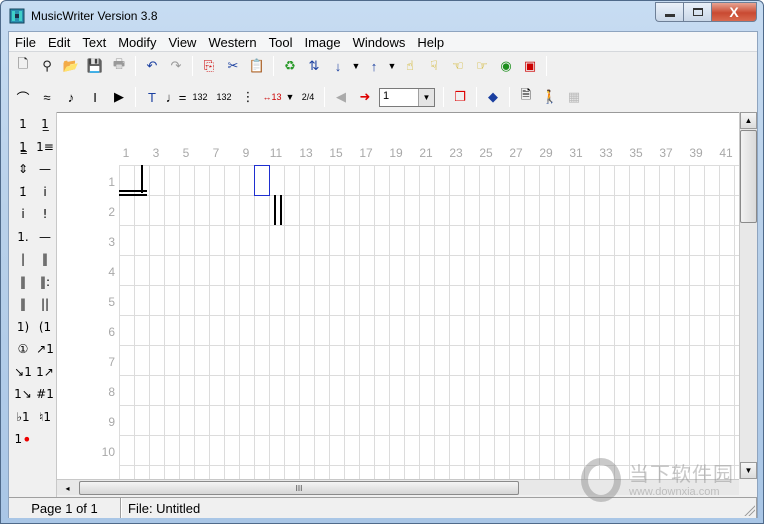 This screenshot has height=524, width=764. Describe the element at coordinates (410, 66) in the screenshot. I see `hand-up-button: ☝` at that location.